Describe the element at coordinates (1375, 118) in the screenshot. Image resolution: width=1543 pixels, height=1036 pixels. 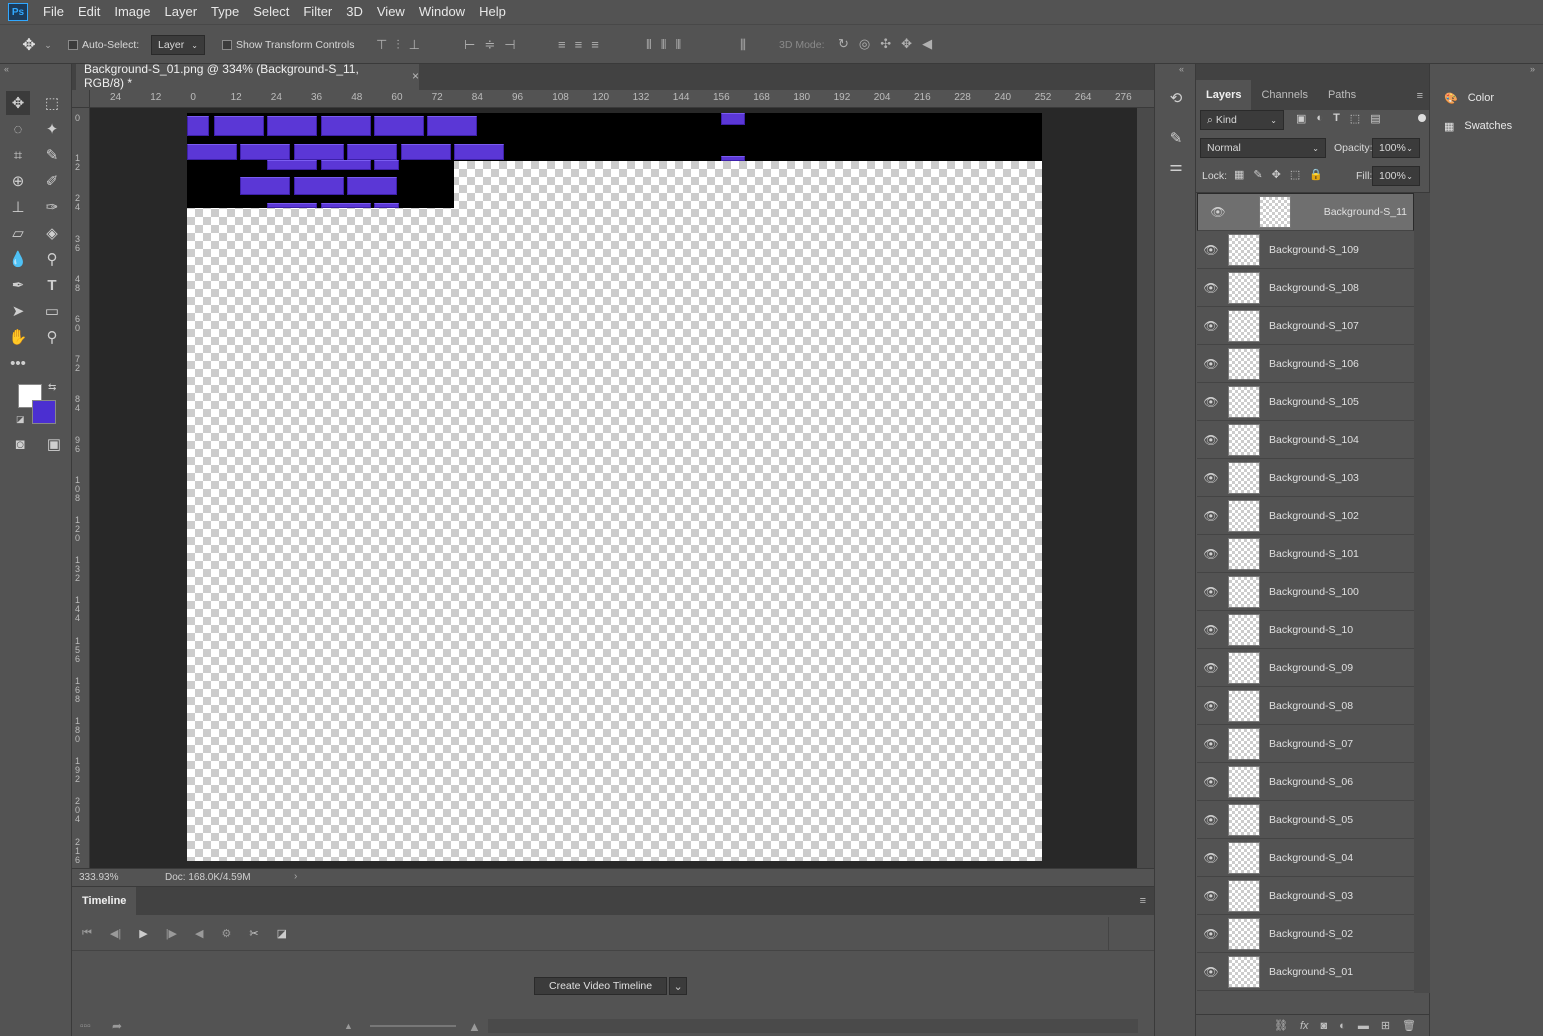
I see `filter-smart-object-icon: ▤` at that location.